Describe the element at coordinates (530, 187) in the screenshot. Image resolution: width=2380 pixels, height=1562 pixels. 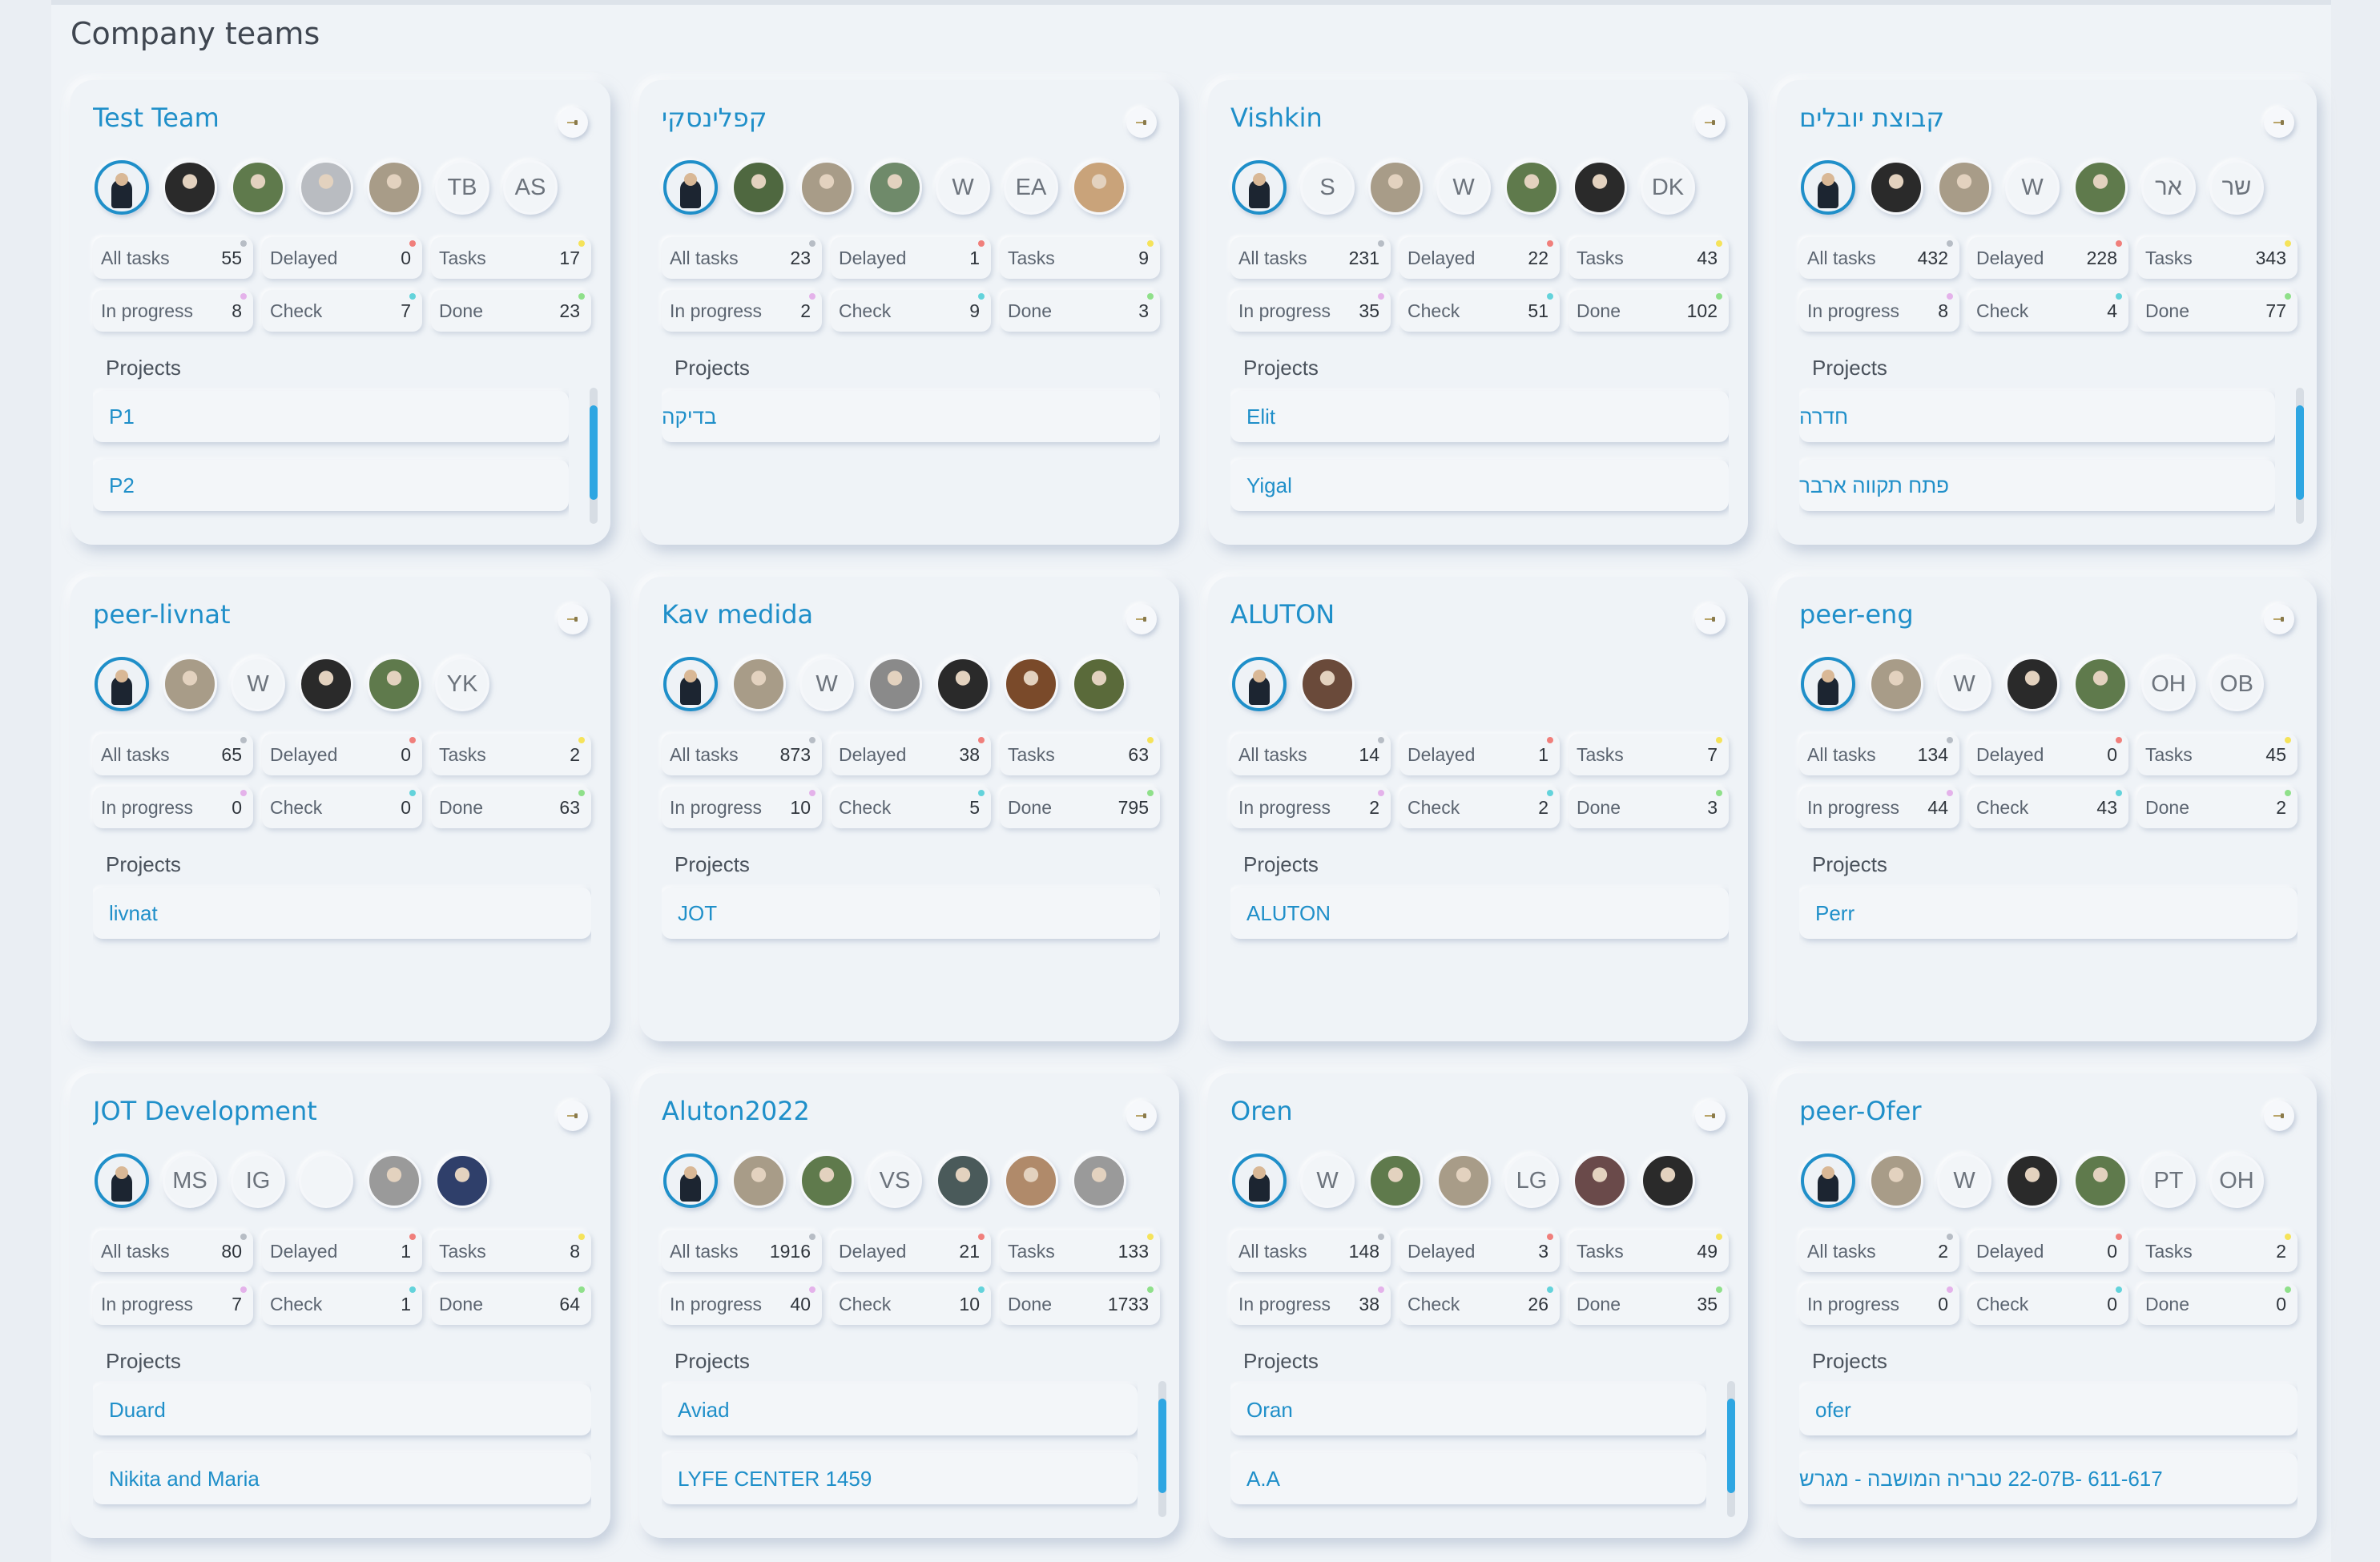
I see `member-avatar: AS` at that location.